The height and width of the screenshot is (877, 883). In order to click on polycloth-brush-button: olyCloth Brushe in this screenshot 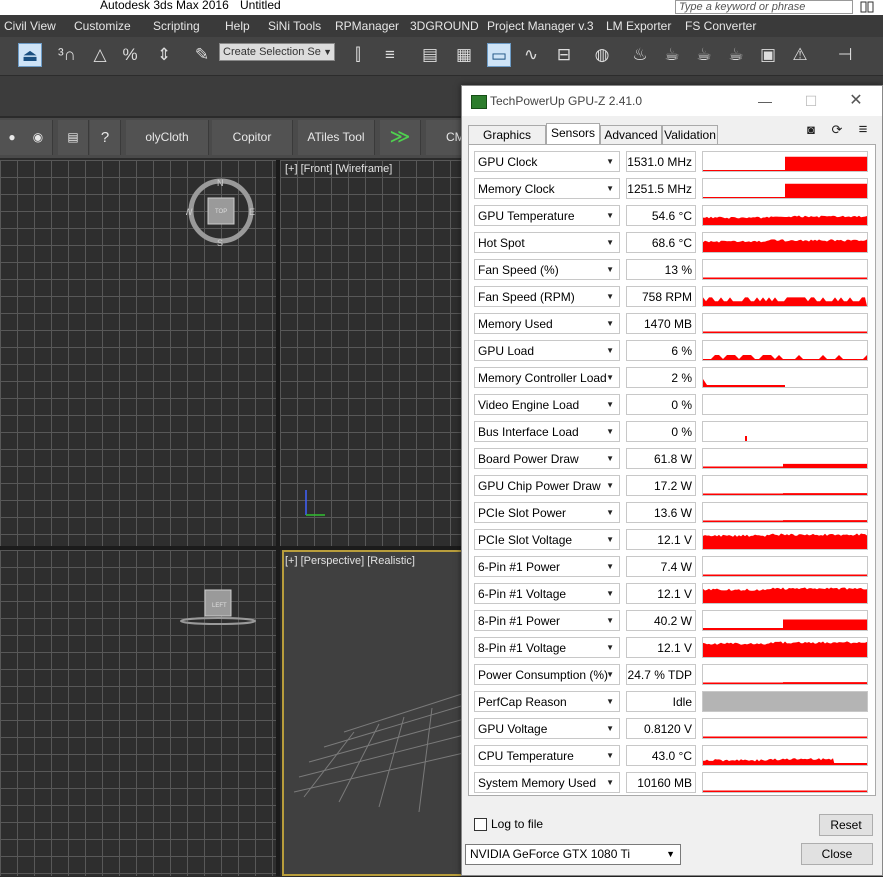, I will do `click(167, 137)`.